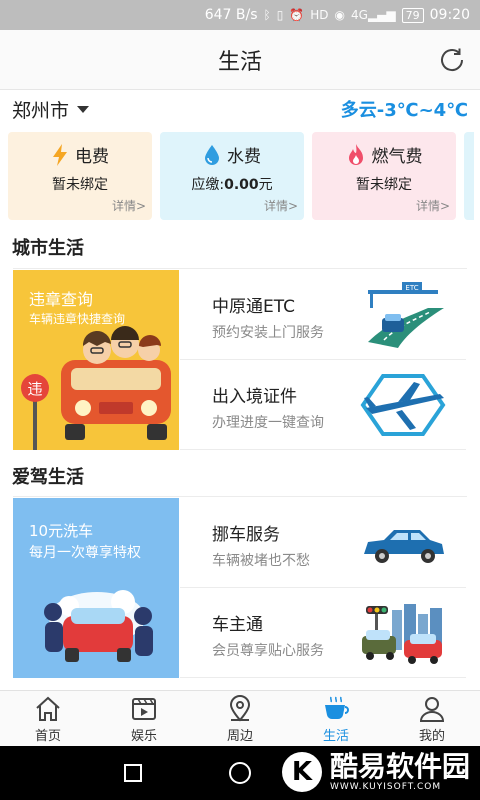 This screenshot has height=800, width=480. Describe the element at coordinates (268, 651) in the screenshot. I see `item-subtitle: 会员尊享贴心服务` at that location.